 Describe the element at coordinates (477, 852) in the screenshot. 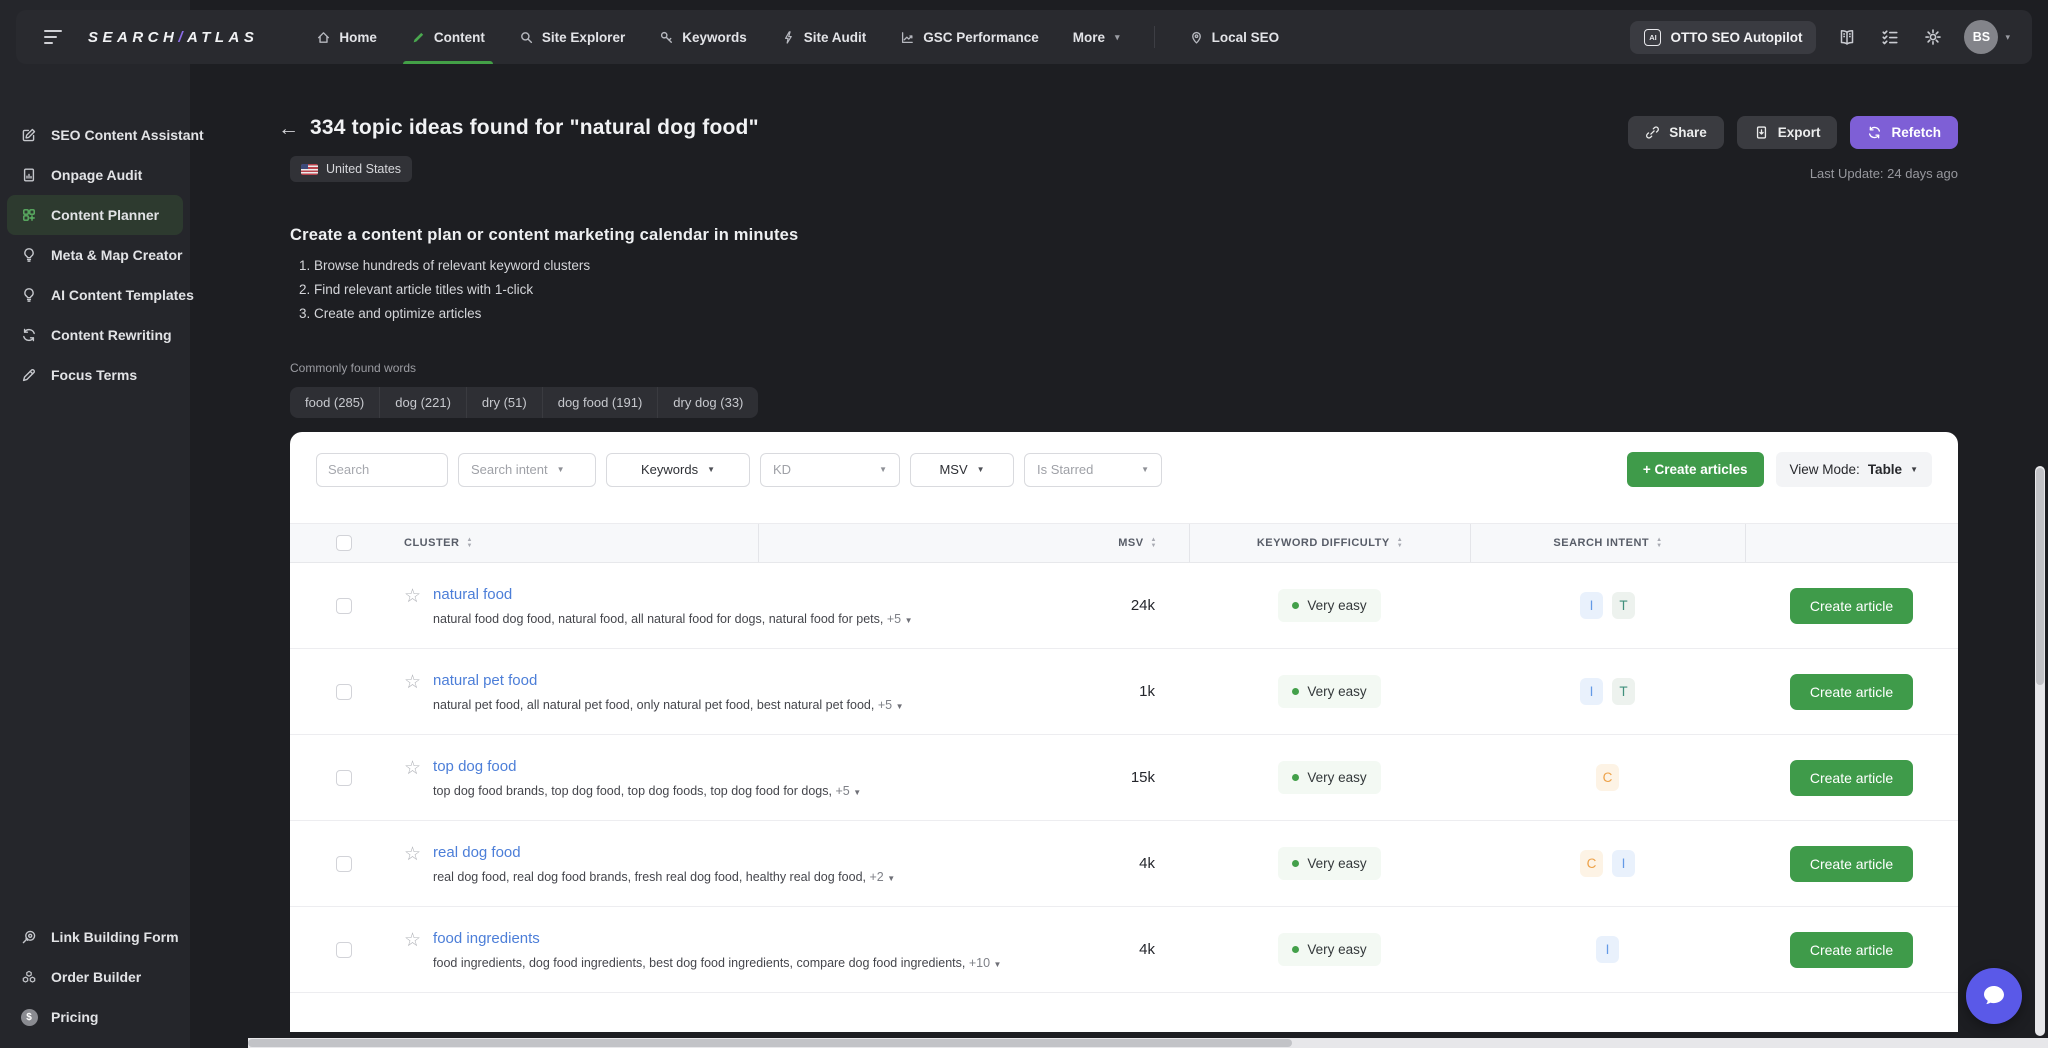

I see `cluster-link: real dog food` at that location.